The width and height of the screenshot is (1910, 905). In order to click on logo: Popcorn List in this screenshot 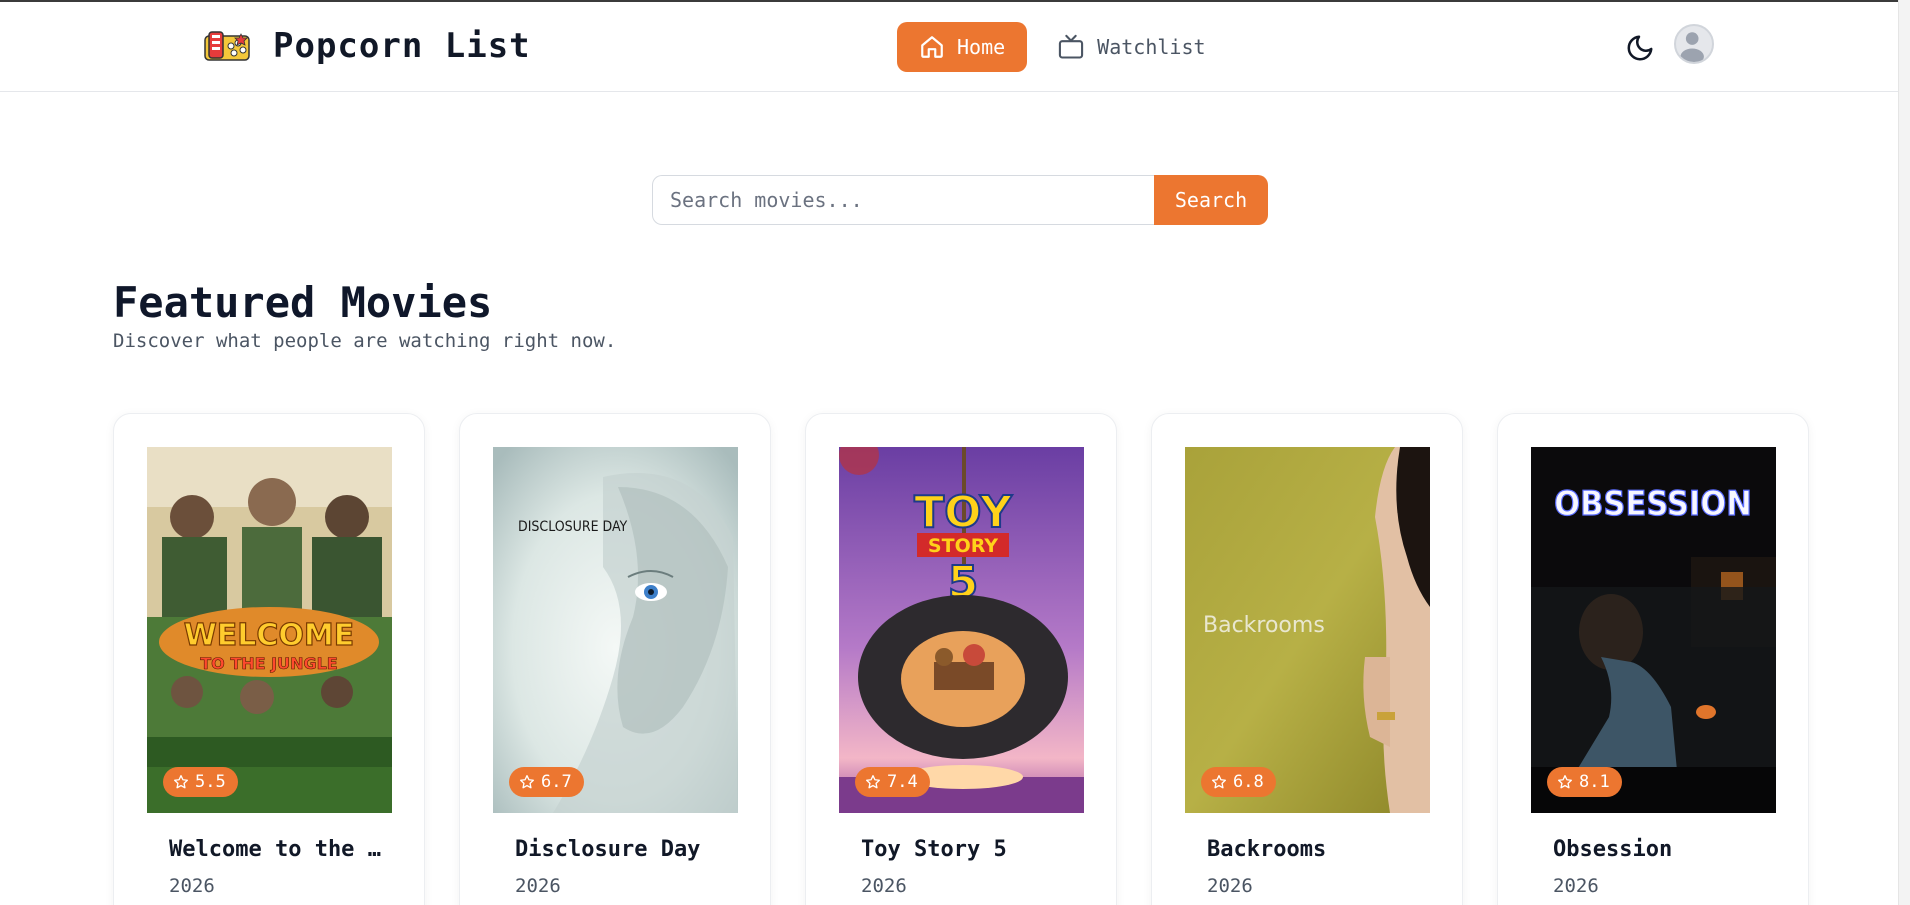, I will do `click(367, 46)`.